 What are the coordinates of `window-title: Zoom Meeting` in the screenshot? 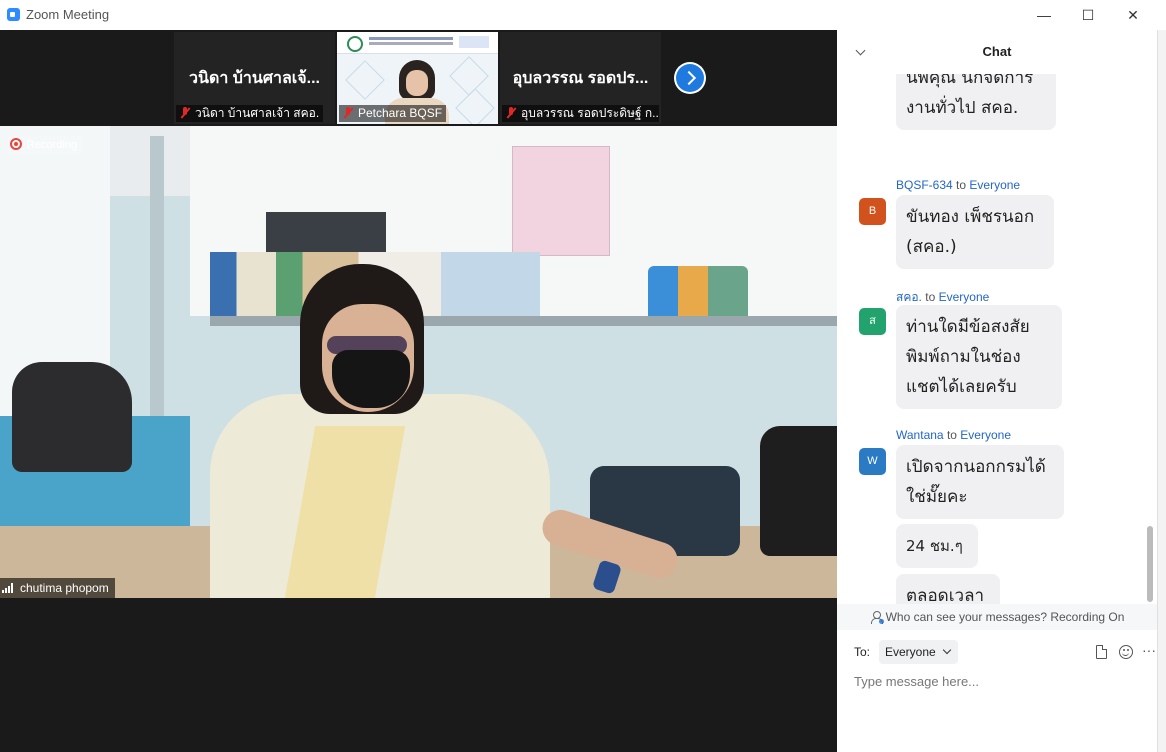 It's located at (68, 14).